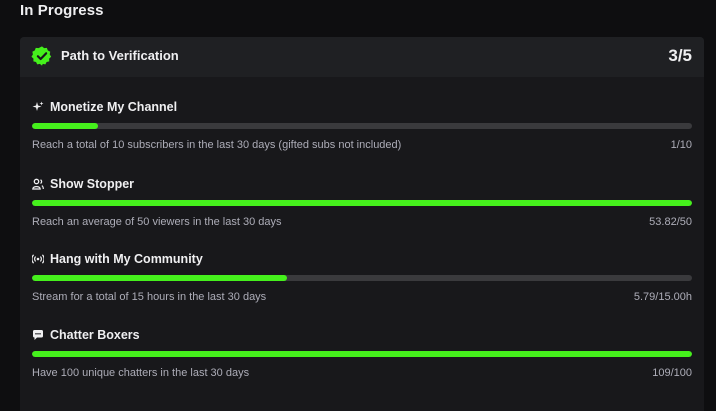  I want to click on verified-badge-icon, so click(41, 56).